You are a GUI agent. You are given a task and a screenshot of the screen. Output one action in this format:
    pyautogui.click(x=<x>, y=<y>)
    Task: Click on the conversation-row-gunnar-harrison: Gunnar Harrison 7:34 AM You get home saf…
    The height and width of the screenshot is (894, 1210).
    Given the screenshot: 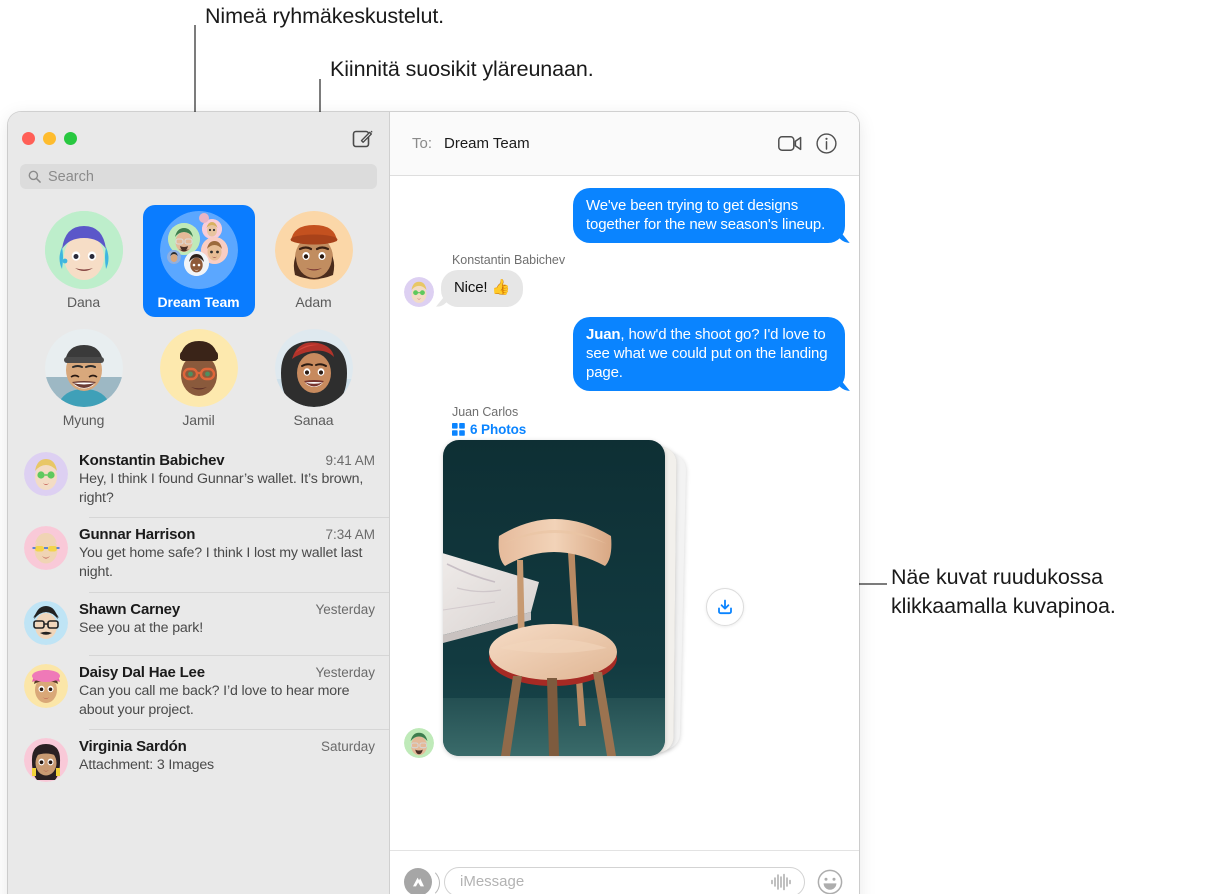 What is the action you would take?
    pyautogui.click(x=198, y=554)
    